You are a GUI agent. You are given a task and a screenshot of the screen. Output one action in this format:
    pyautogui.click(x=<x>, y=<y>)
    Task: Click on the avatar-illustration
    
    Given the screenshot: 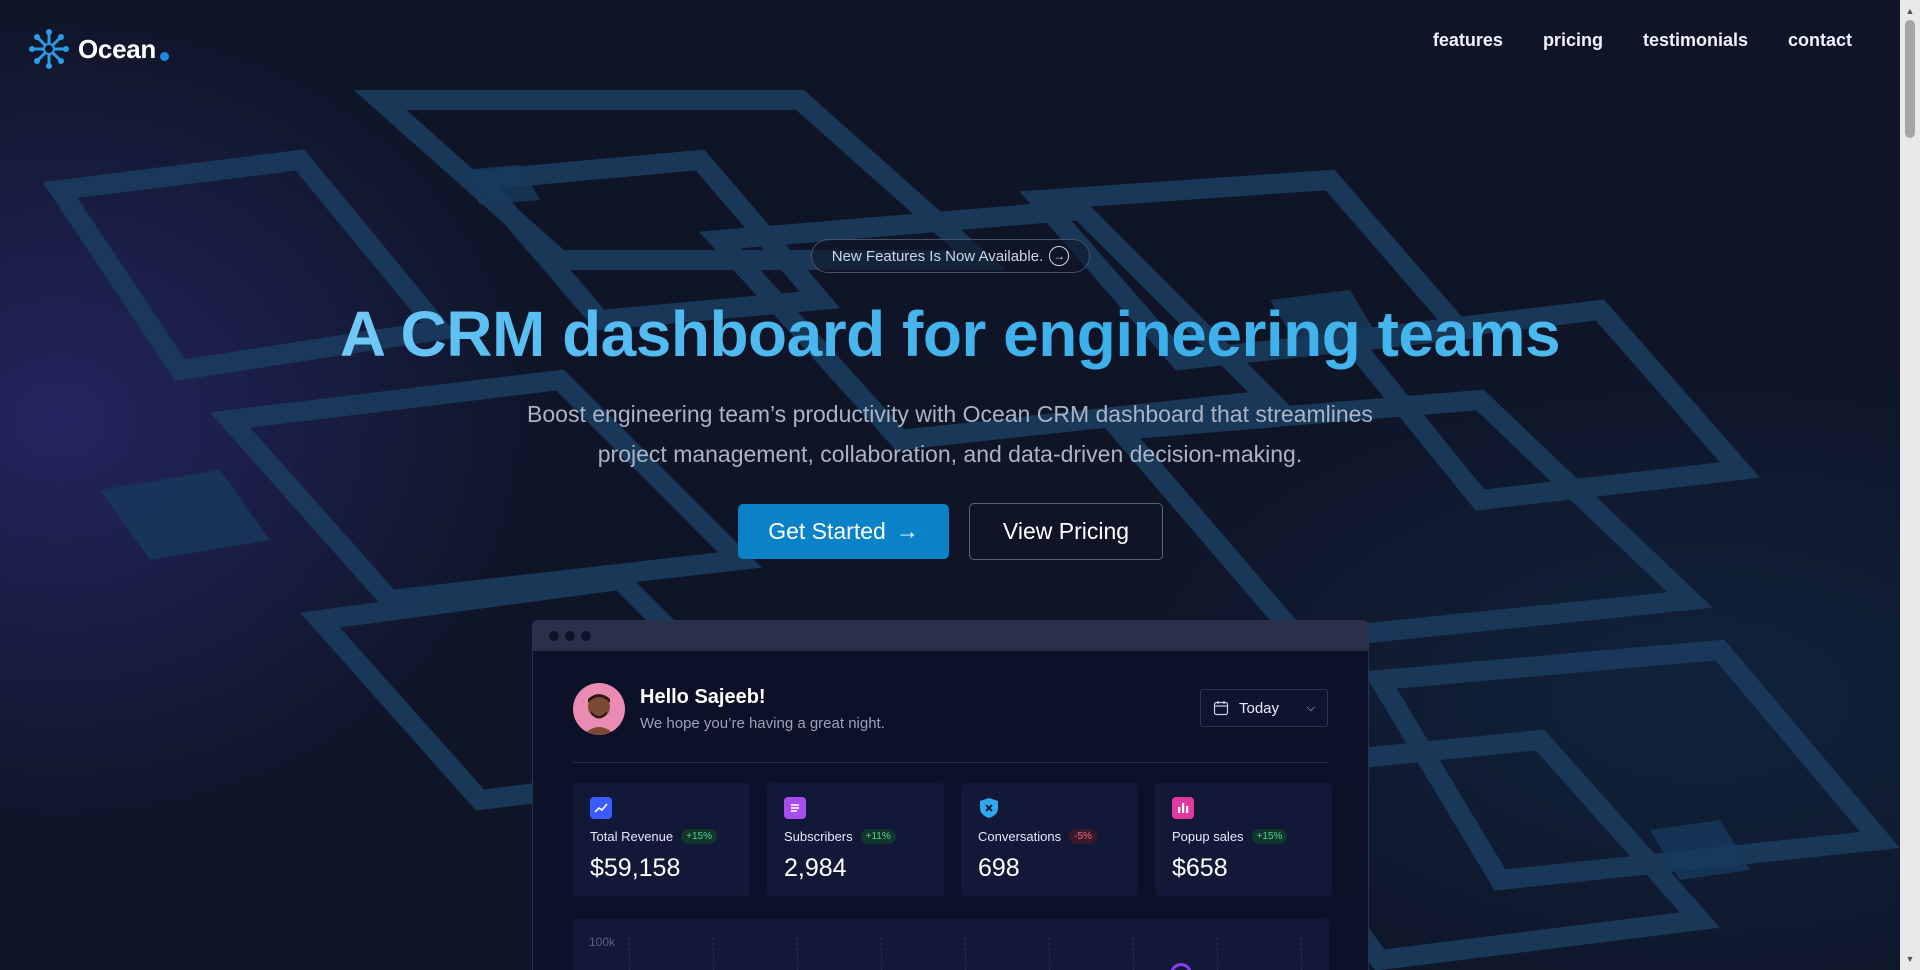 What is the action you would take?
    pyautogui.click(x=599, y=714)
    